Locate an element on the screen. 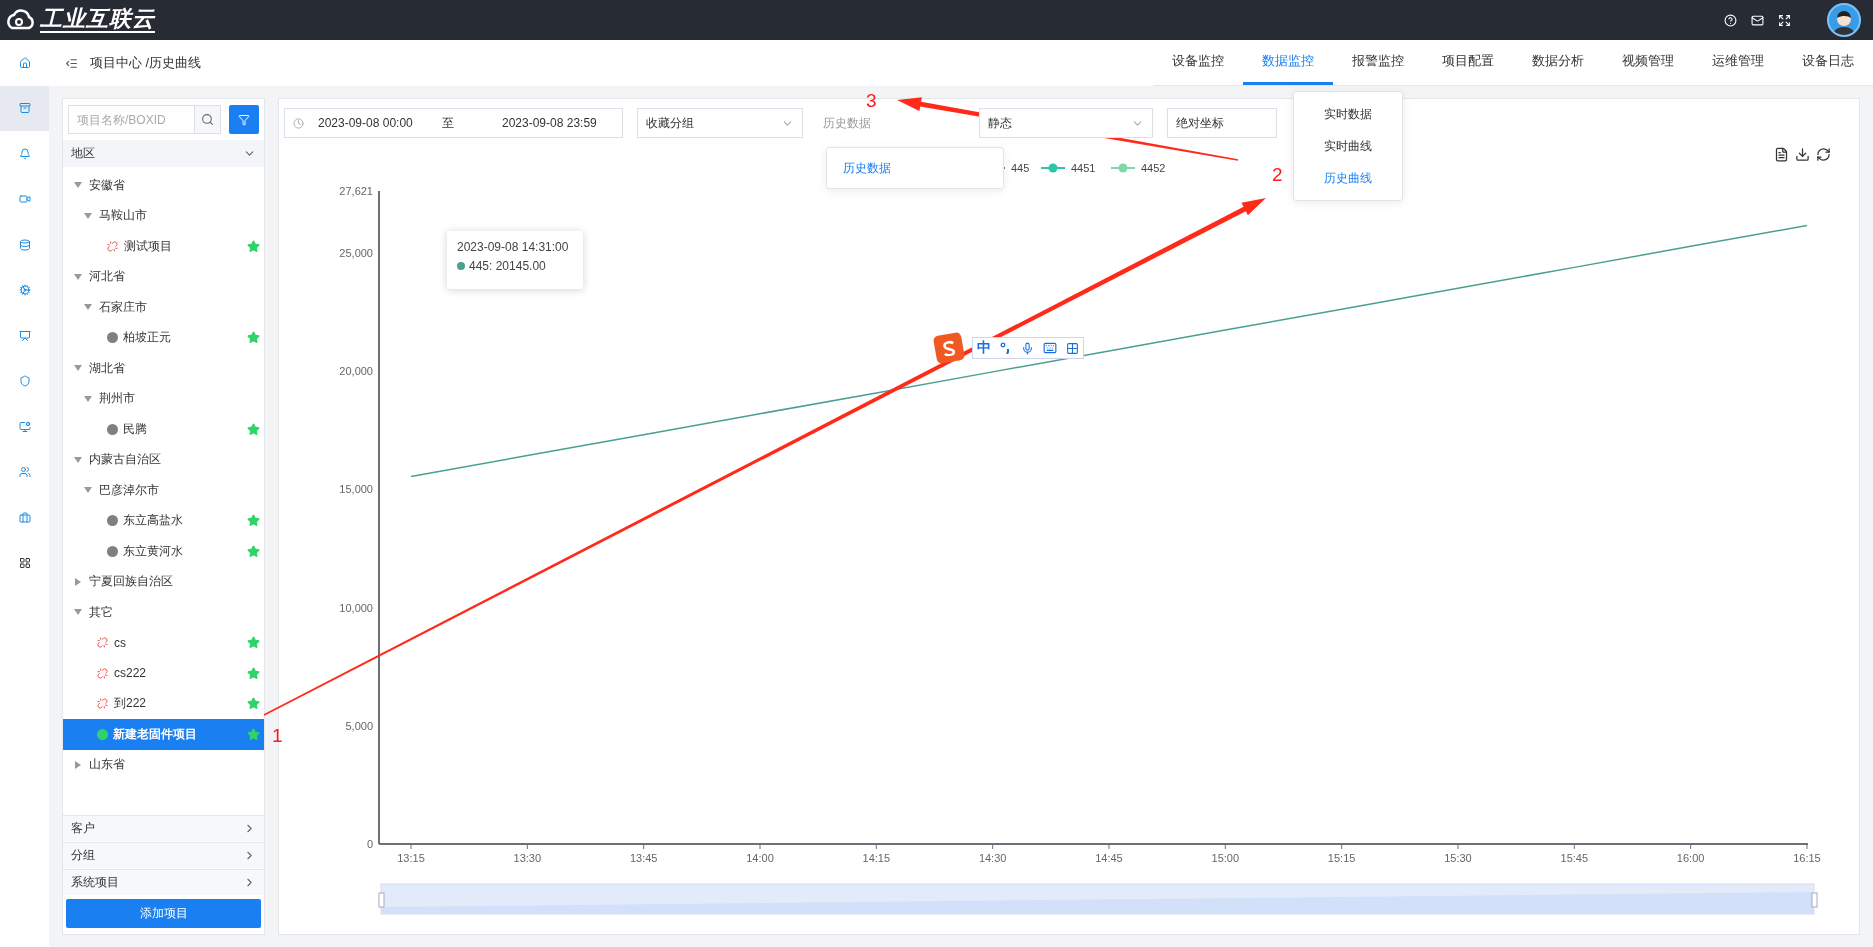 This screenshot has width=1873, height=947. logo-text: 工业互联云 is located at coordinates (97, 20).